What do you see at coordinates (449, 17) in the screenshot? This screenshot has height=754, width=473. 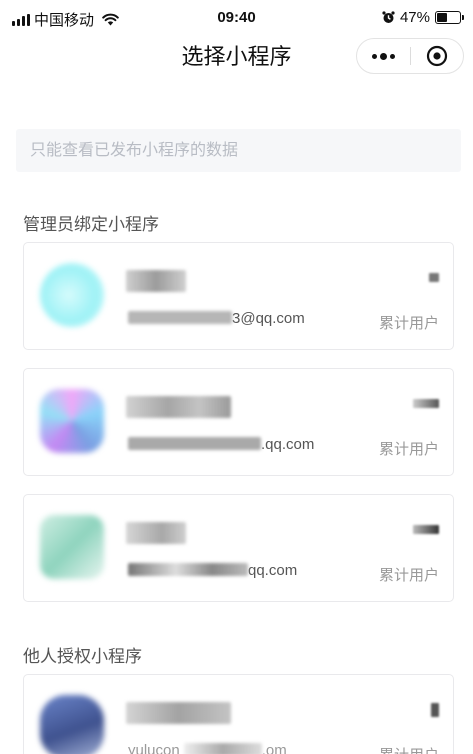 I see `battery-icon` at bounding box center [449, 17].